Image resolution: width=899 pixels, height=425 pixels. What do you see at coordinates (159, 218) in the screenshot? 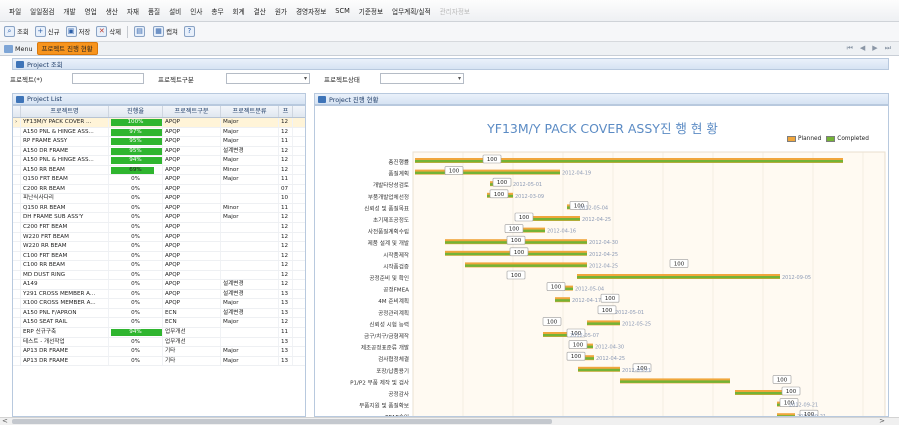
I see `table-row: DH FRAME SUB ASS'Y 0% APQP Major 12` at bounding box center [159, 218].